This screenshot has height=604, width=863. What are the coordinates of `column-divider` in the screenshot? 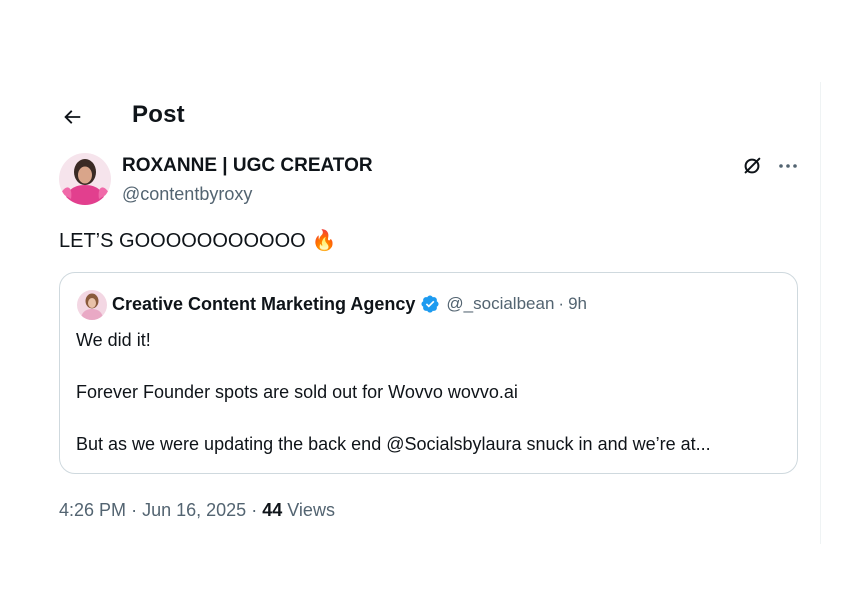 It's located at (820, 313).